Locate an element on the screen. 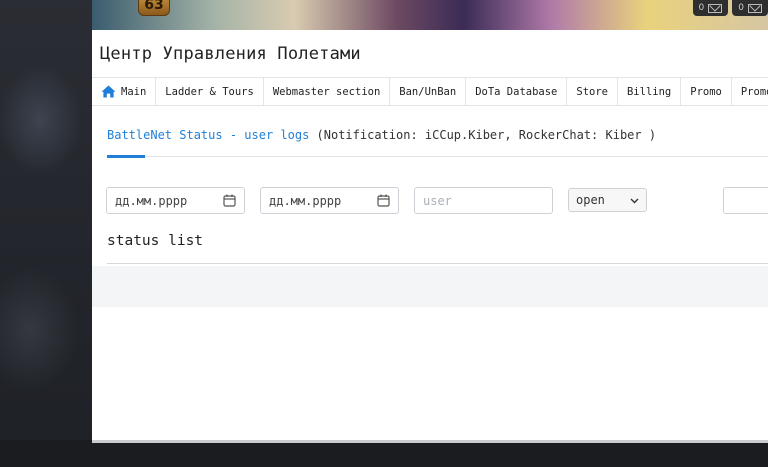 This screenshot has height=467, width=768. nav-item-label: Ban/UnBan is located at coordinates (428, 91).